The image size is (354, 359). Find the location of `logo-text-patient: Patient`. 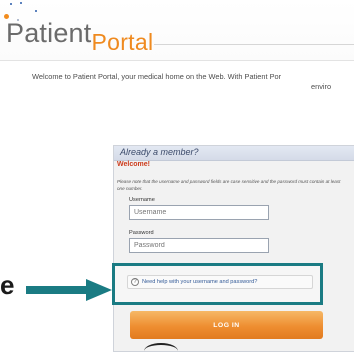

logo-text-patient: Patient is located at coordinates (49, 33).